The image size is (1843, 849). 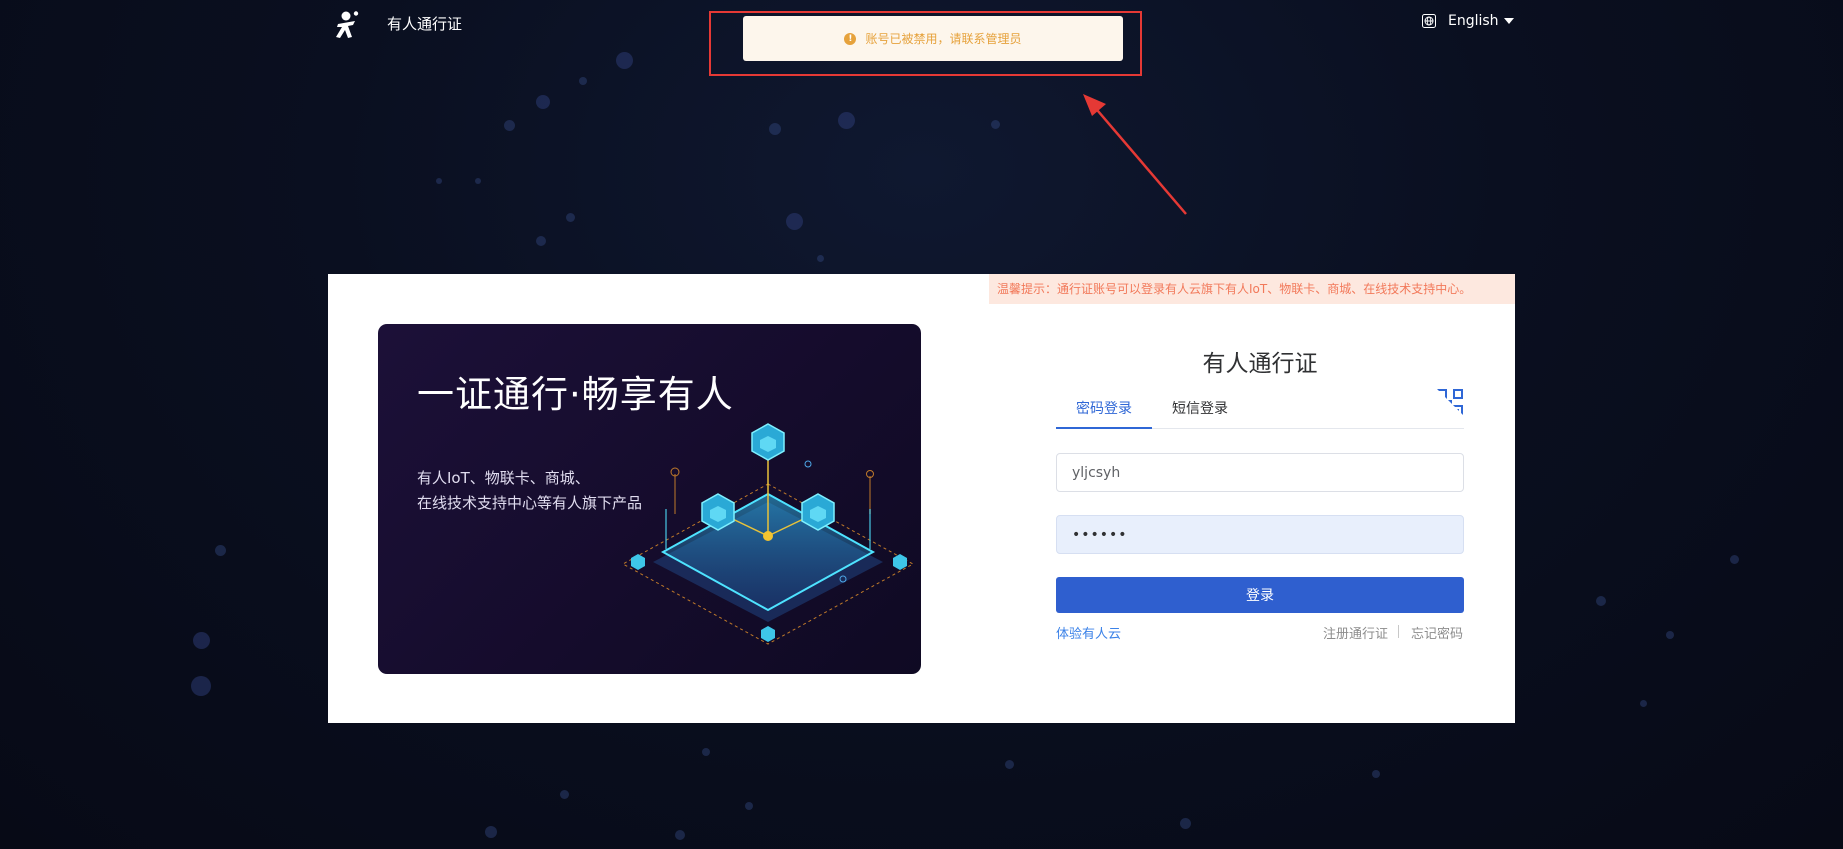 I want to click on language-selector: English, so click(x=1468, y=21).